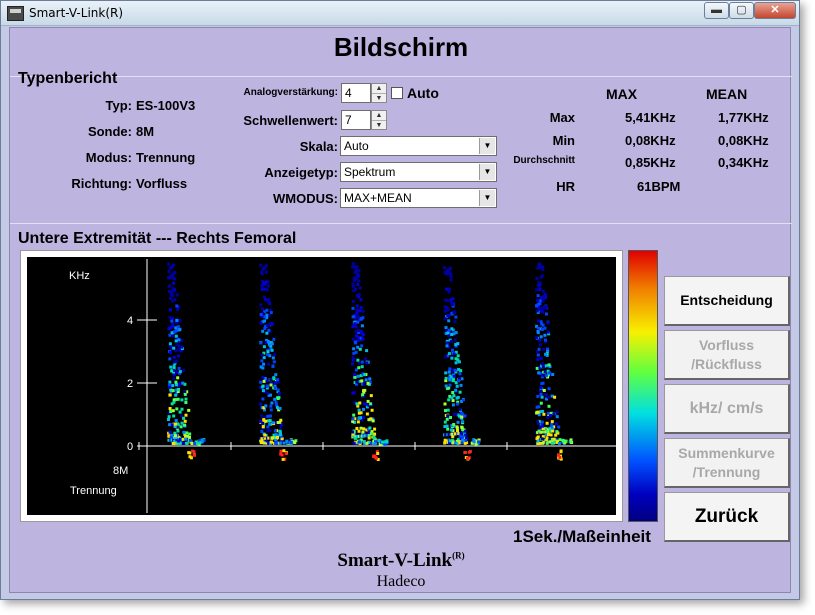 The width and height of the screenshot is (815, 615). I want to click on maximize-button: ▢, so click(741, 10).